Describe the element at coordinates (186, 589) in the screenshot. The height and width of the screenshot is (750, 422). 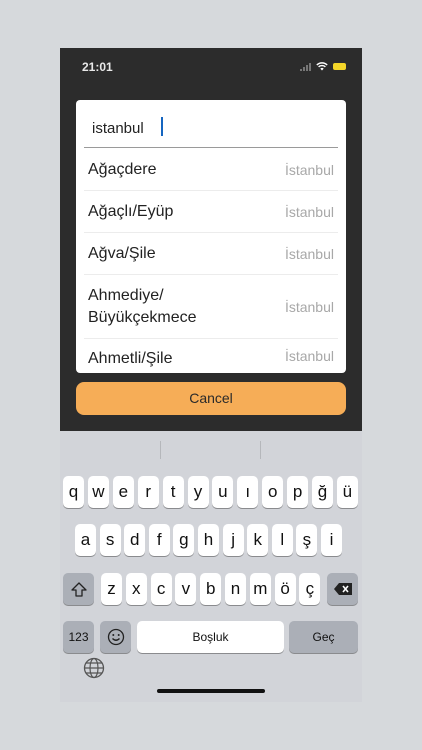
I see `key-v: v` at that location.